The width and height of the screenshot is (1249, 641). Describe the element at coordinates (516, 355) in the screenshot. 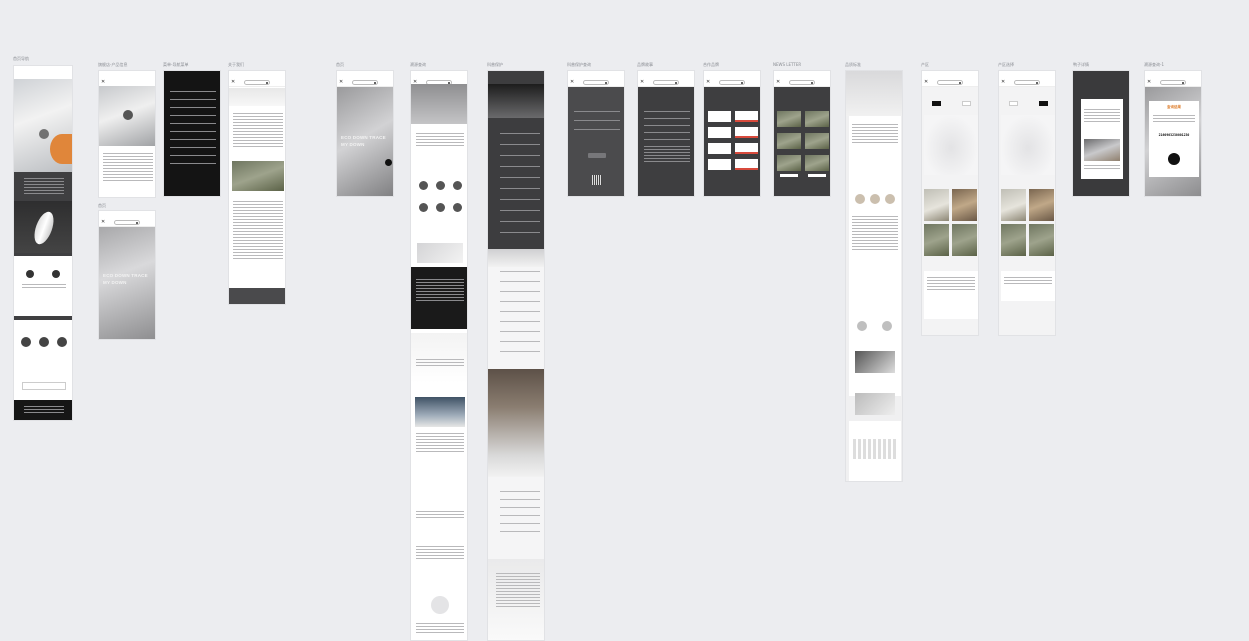

I see `artboard-protect` at that location.